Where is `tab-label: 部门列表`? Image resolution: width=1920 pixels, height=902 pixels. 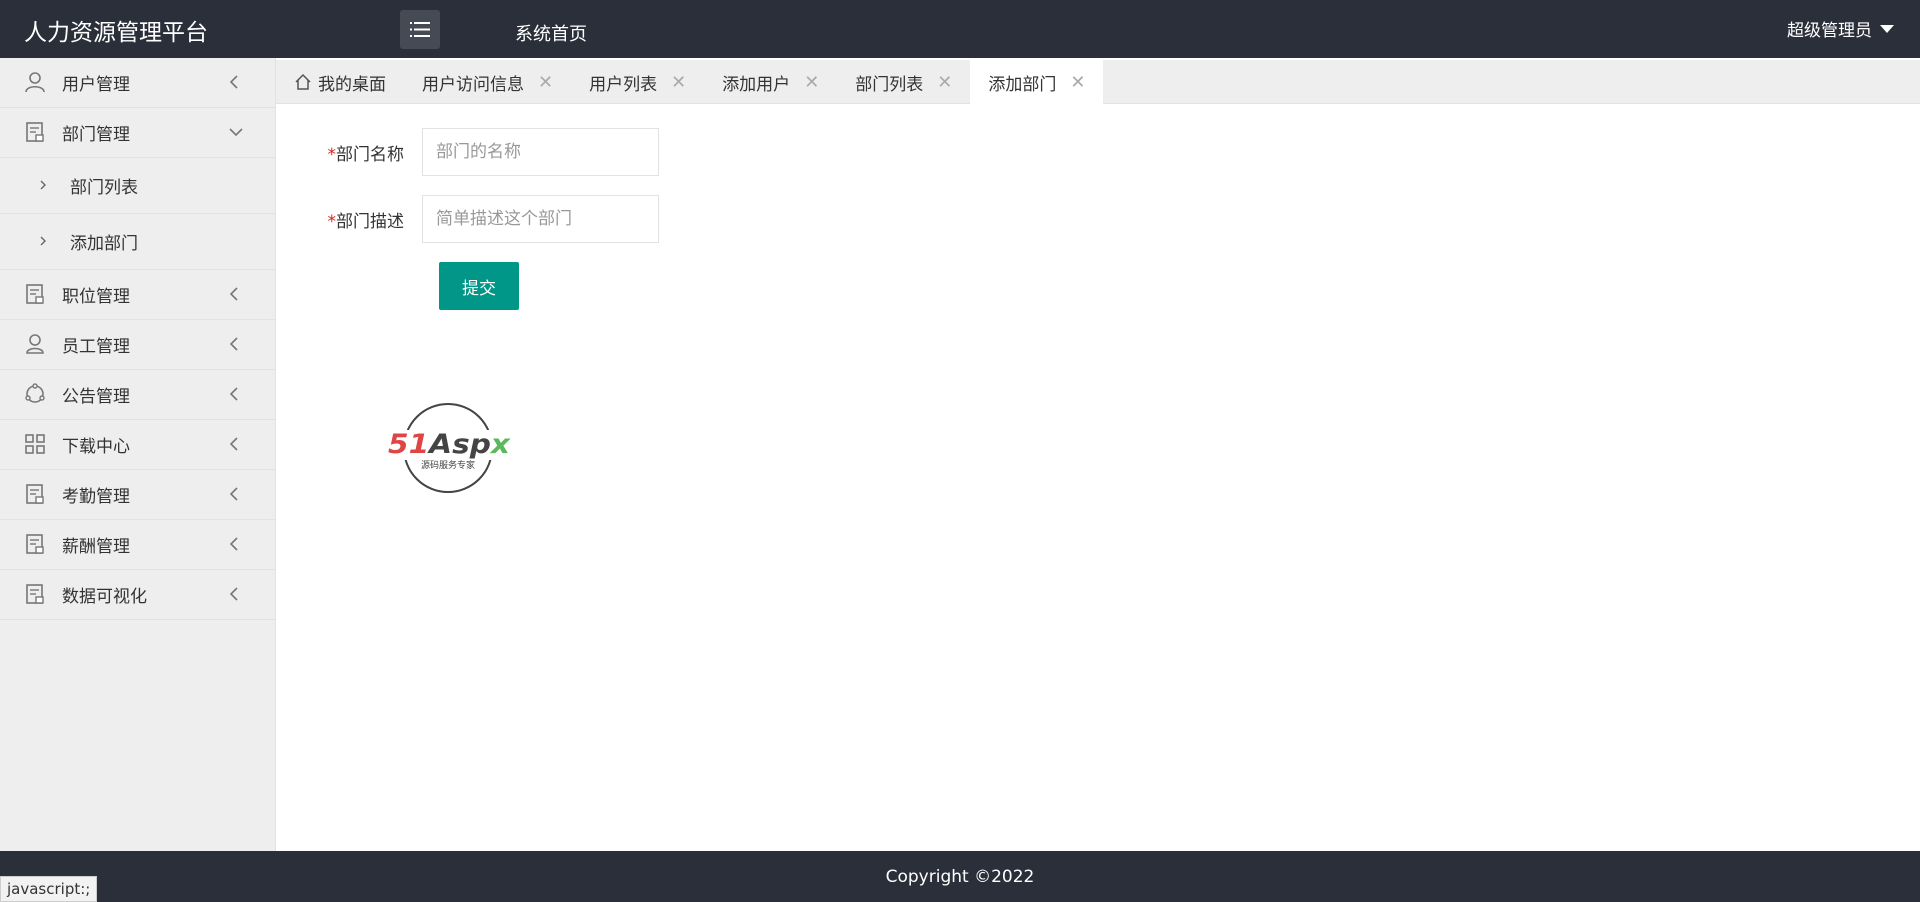
tab-label: 部门列表 is located at coordinates (889, 84).